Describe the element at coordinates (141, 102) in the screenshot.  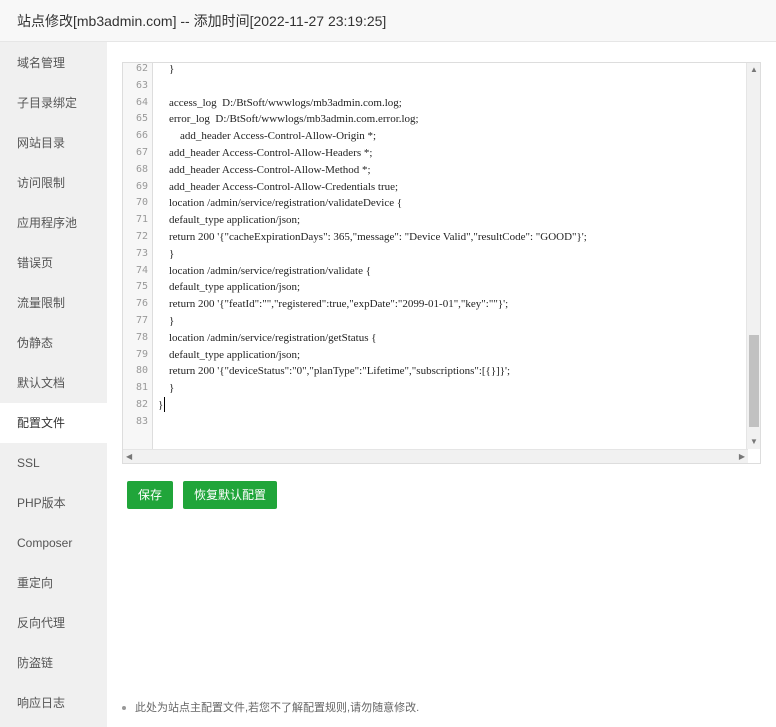
I see `line-number: 64` at that location.